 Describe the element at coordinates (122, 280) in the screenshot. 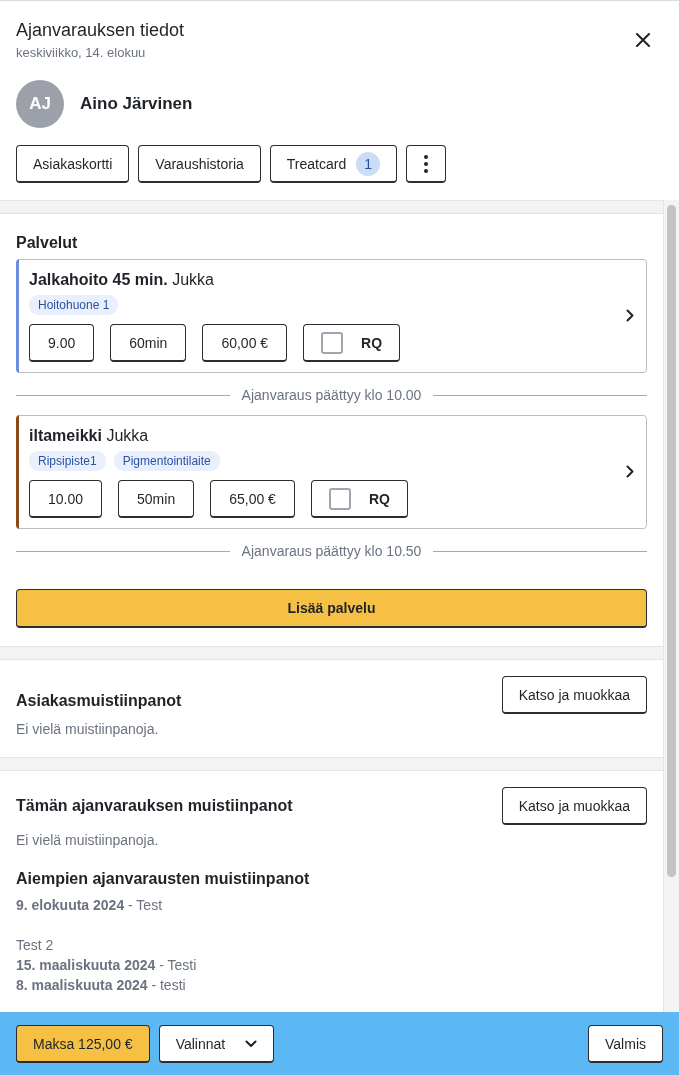

I see `service-title: Jalkahoito 45 min. Jukka` at that location.